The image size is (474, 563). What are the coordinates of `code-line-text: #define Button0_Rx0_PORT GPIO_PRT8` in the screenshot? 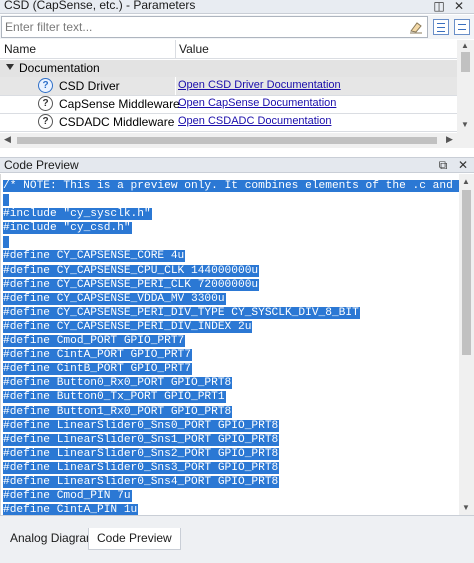 It's located at (118, 383).